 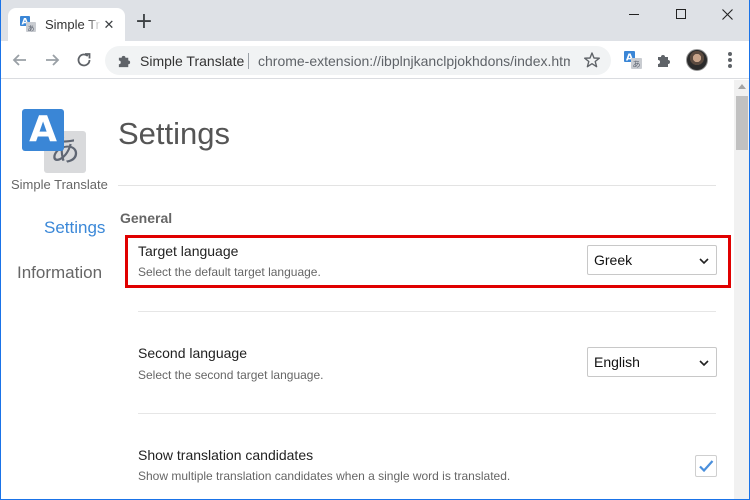 I want to click on checkmark-icon, so click(x=706, y=466).